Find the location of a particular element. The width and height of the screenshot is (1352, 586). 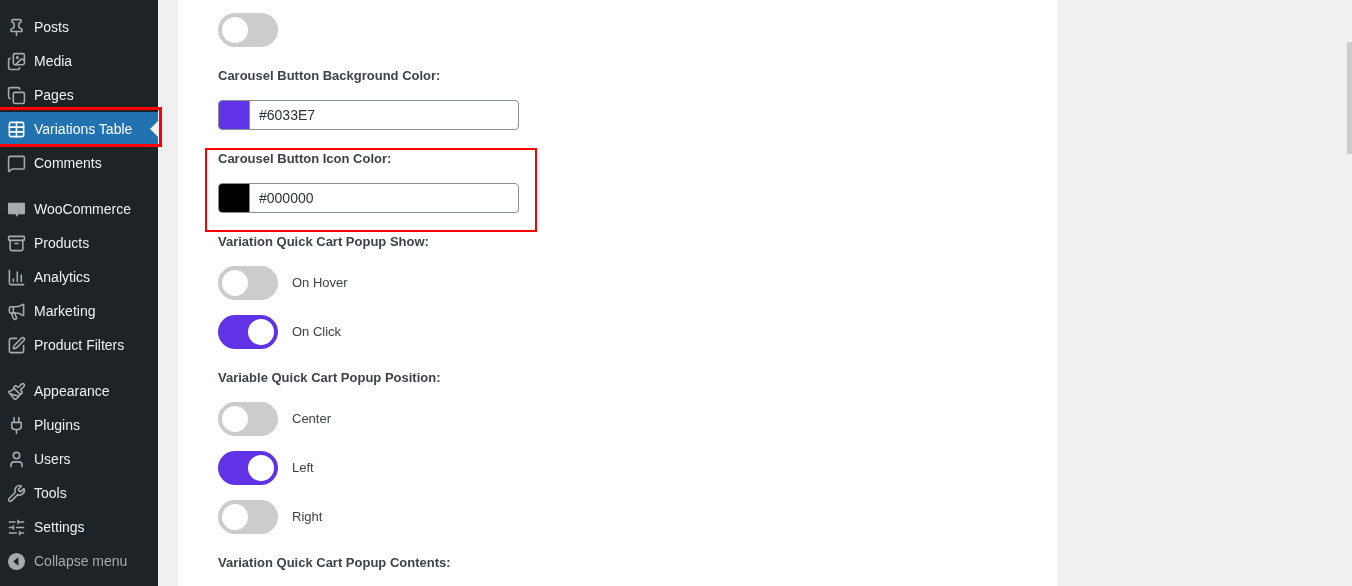

comment-icon is located at coordinates (16, 163).